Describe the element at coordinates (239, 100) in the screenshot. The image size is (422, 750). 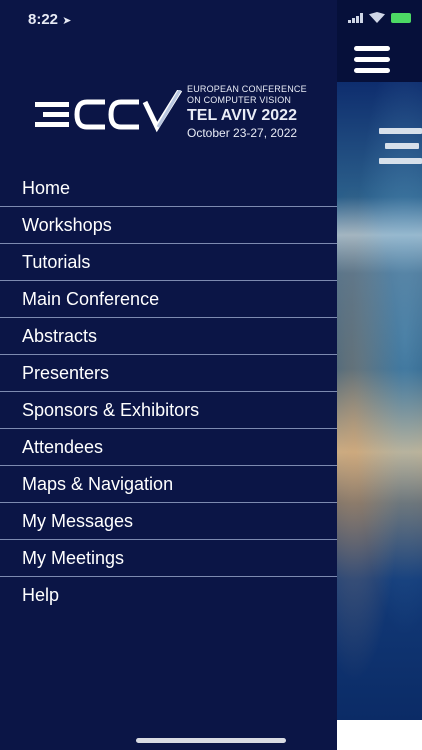
I see `brand-line-2: ON COMPUTER VISION` at that location.